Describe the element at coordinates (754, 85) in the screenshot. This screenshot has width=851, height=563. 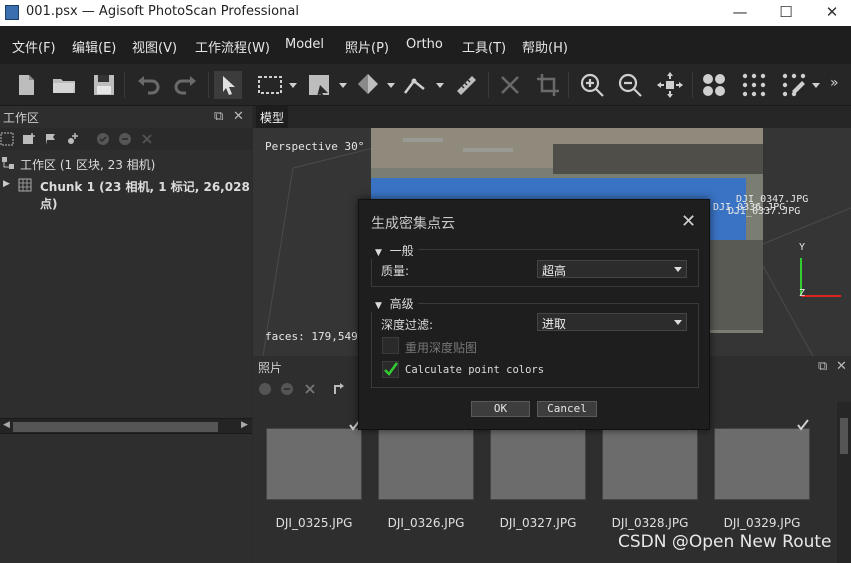
I see `dense-cloud-icon` at that location.